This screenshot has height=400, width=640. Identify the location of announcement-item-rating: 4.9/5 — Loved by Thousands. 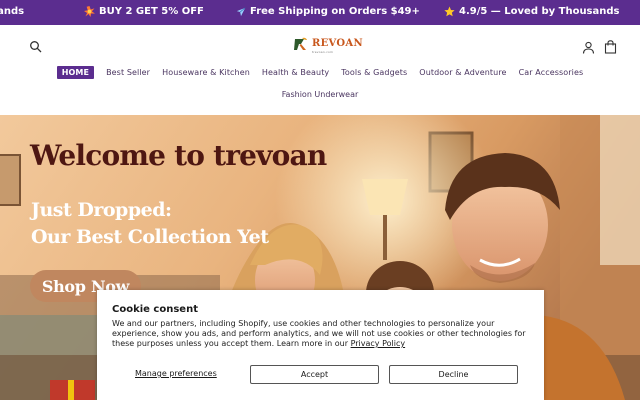
(532, 11).